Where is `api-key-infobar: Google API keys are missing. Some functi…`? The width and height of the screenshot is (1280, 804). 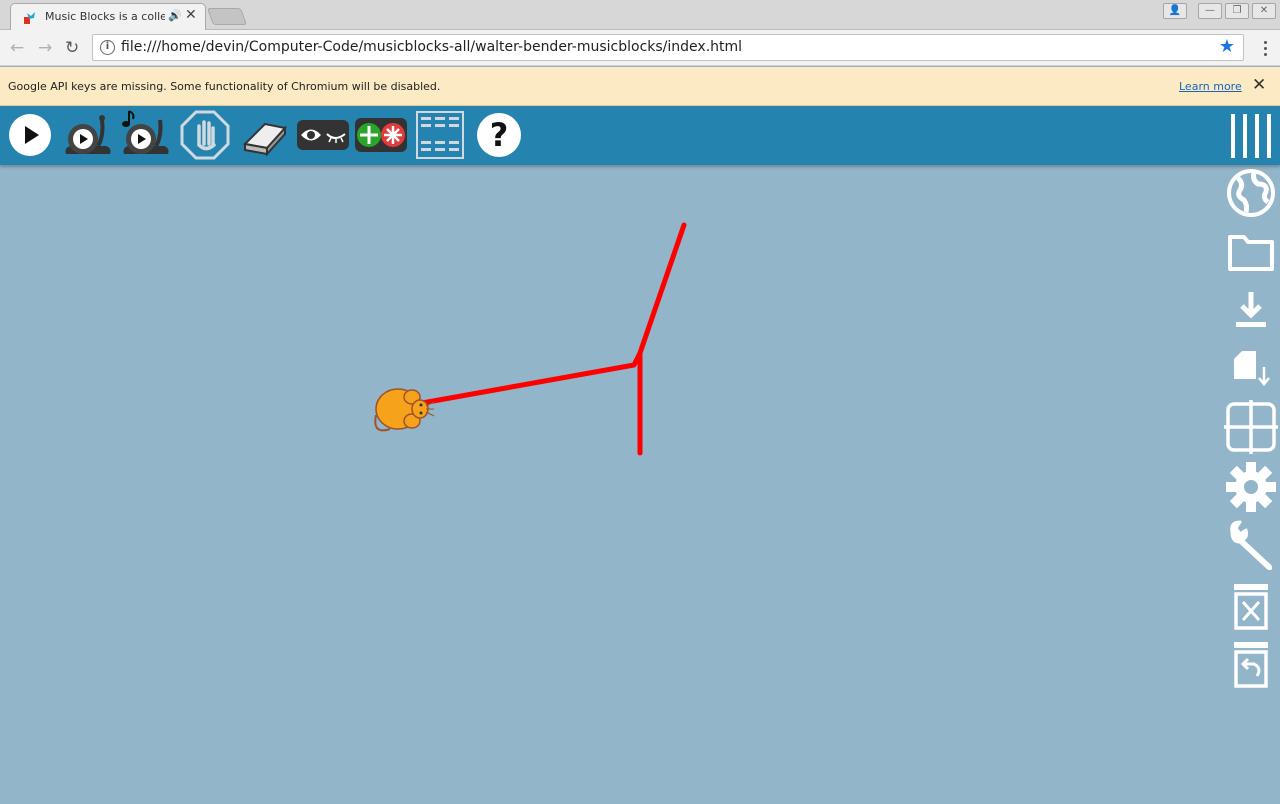 api-key-infobar: Google API keys are missing. Some functi… is located at coordinates (640, 86).